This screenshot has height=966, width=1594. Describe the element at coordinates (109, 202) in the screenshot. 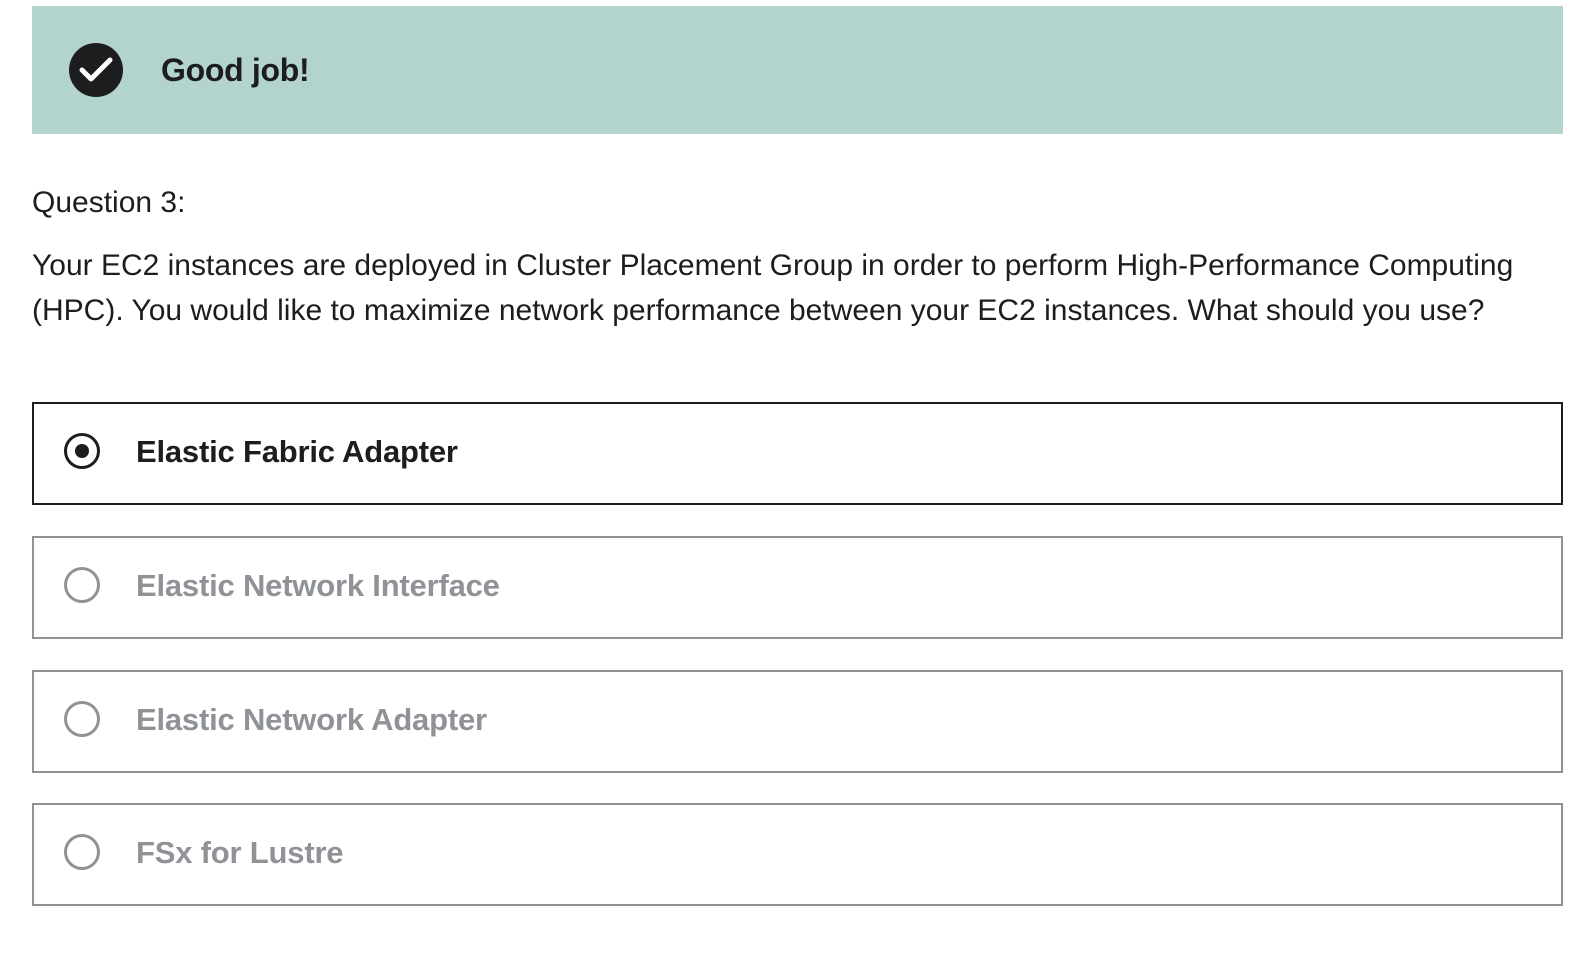

I see `question-number: Question 3:` at that location.